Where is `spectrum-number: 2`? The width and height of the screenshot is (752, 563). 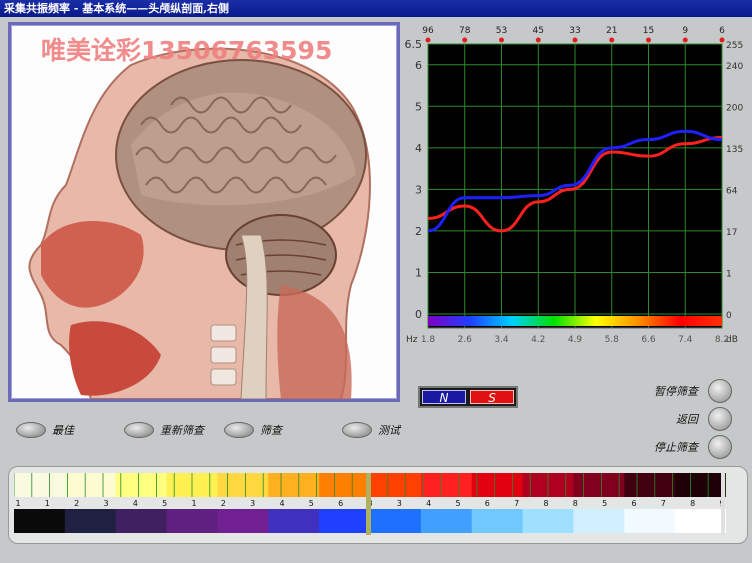
spectrum-number: 2 is located at coordinates (76, 503).